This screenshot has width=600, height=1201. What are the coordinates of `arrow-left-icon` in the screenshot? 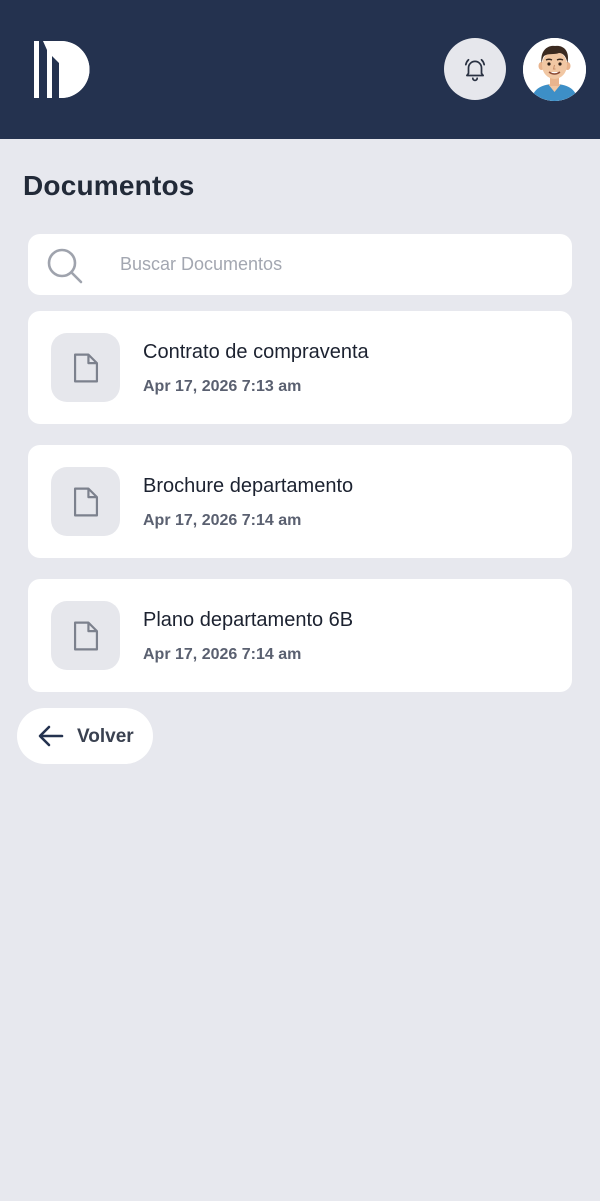 It's located at (51, 736).